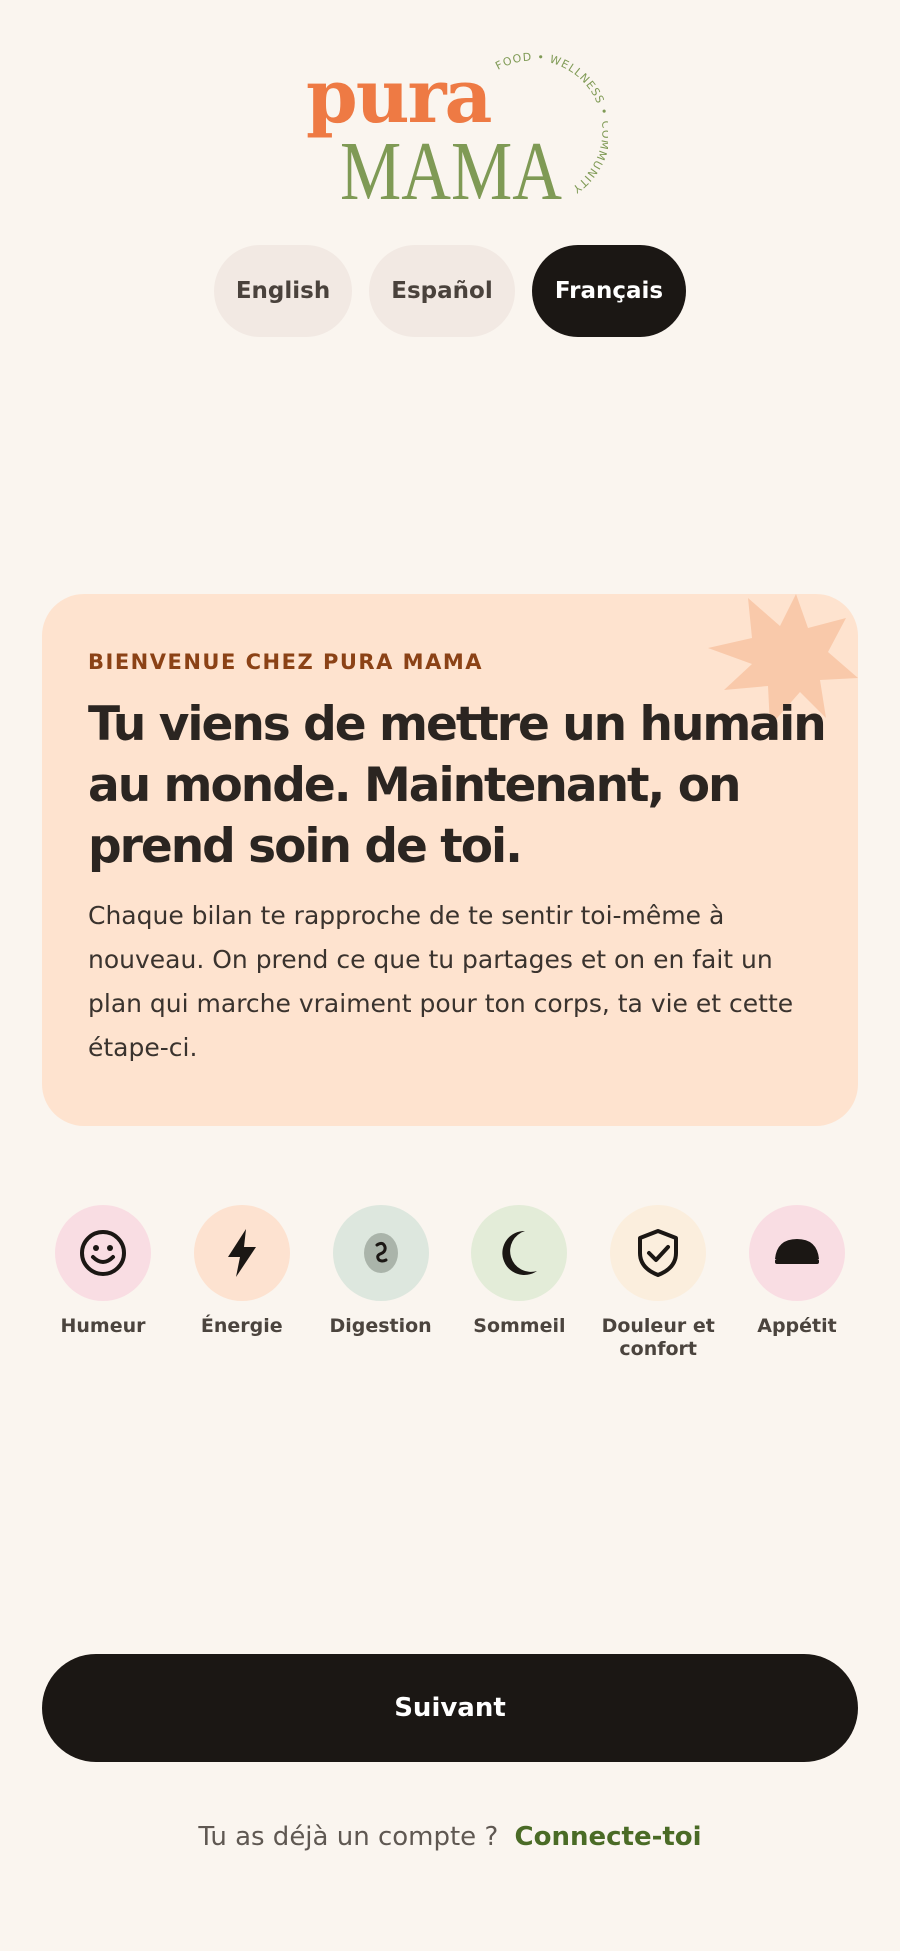 This screenshot has width=900, height=1951. I want to click on category-digestion: Digestion, so click(381, 1283).